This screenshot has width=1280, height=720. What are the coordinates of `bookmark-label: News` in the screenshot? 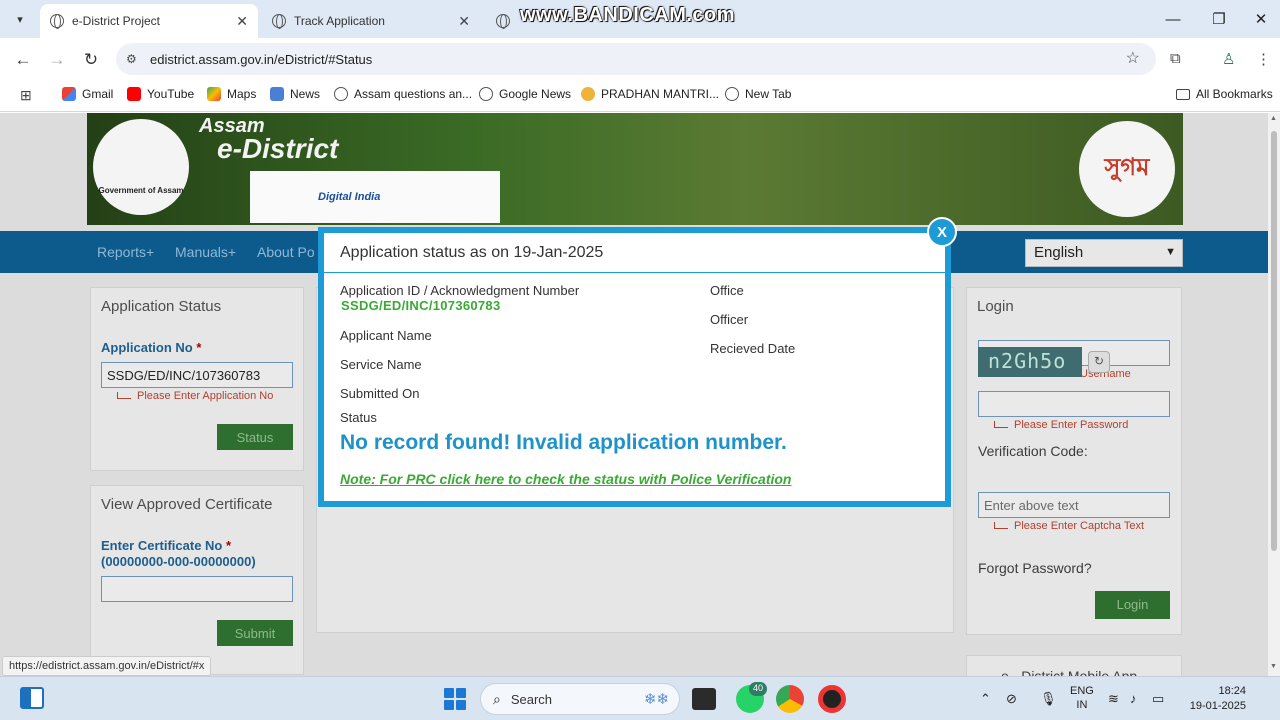 It's located at (305, 94).